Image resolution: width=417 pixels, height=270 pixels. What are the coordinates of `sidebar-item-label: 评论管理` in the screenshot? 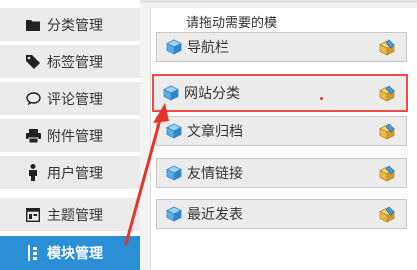 It's located at (75, 99).